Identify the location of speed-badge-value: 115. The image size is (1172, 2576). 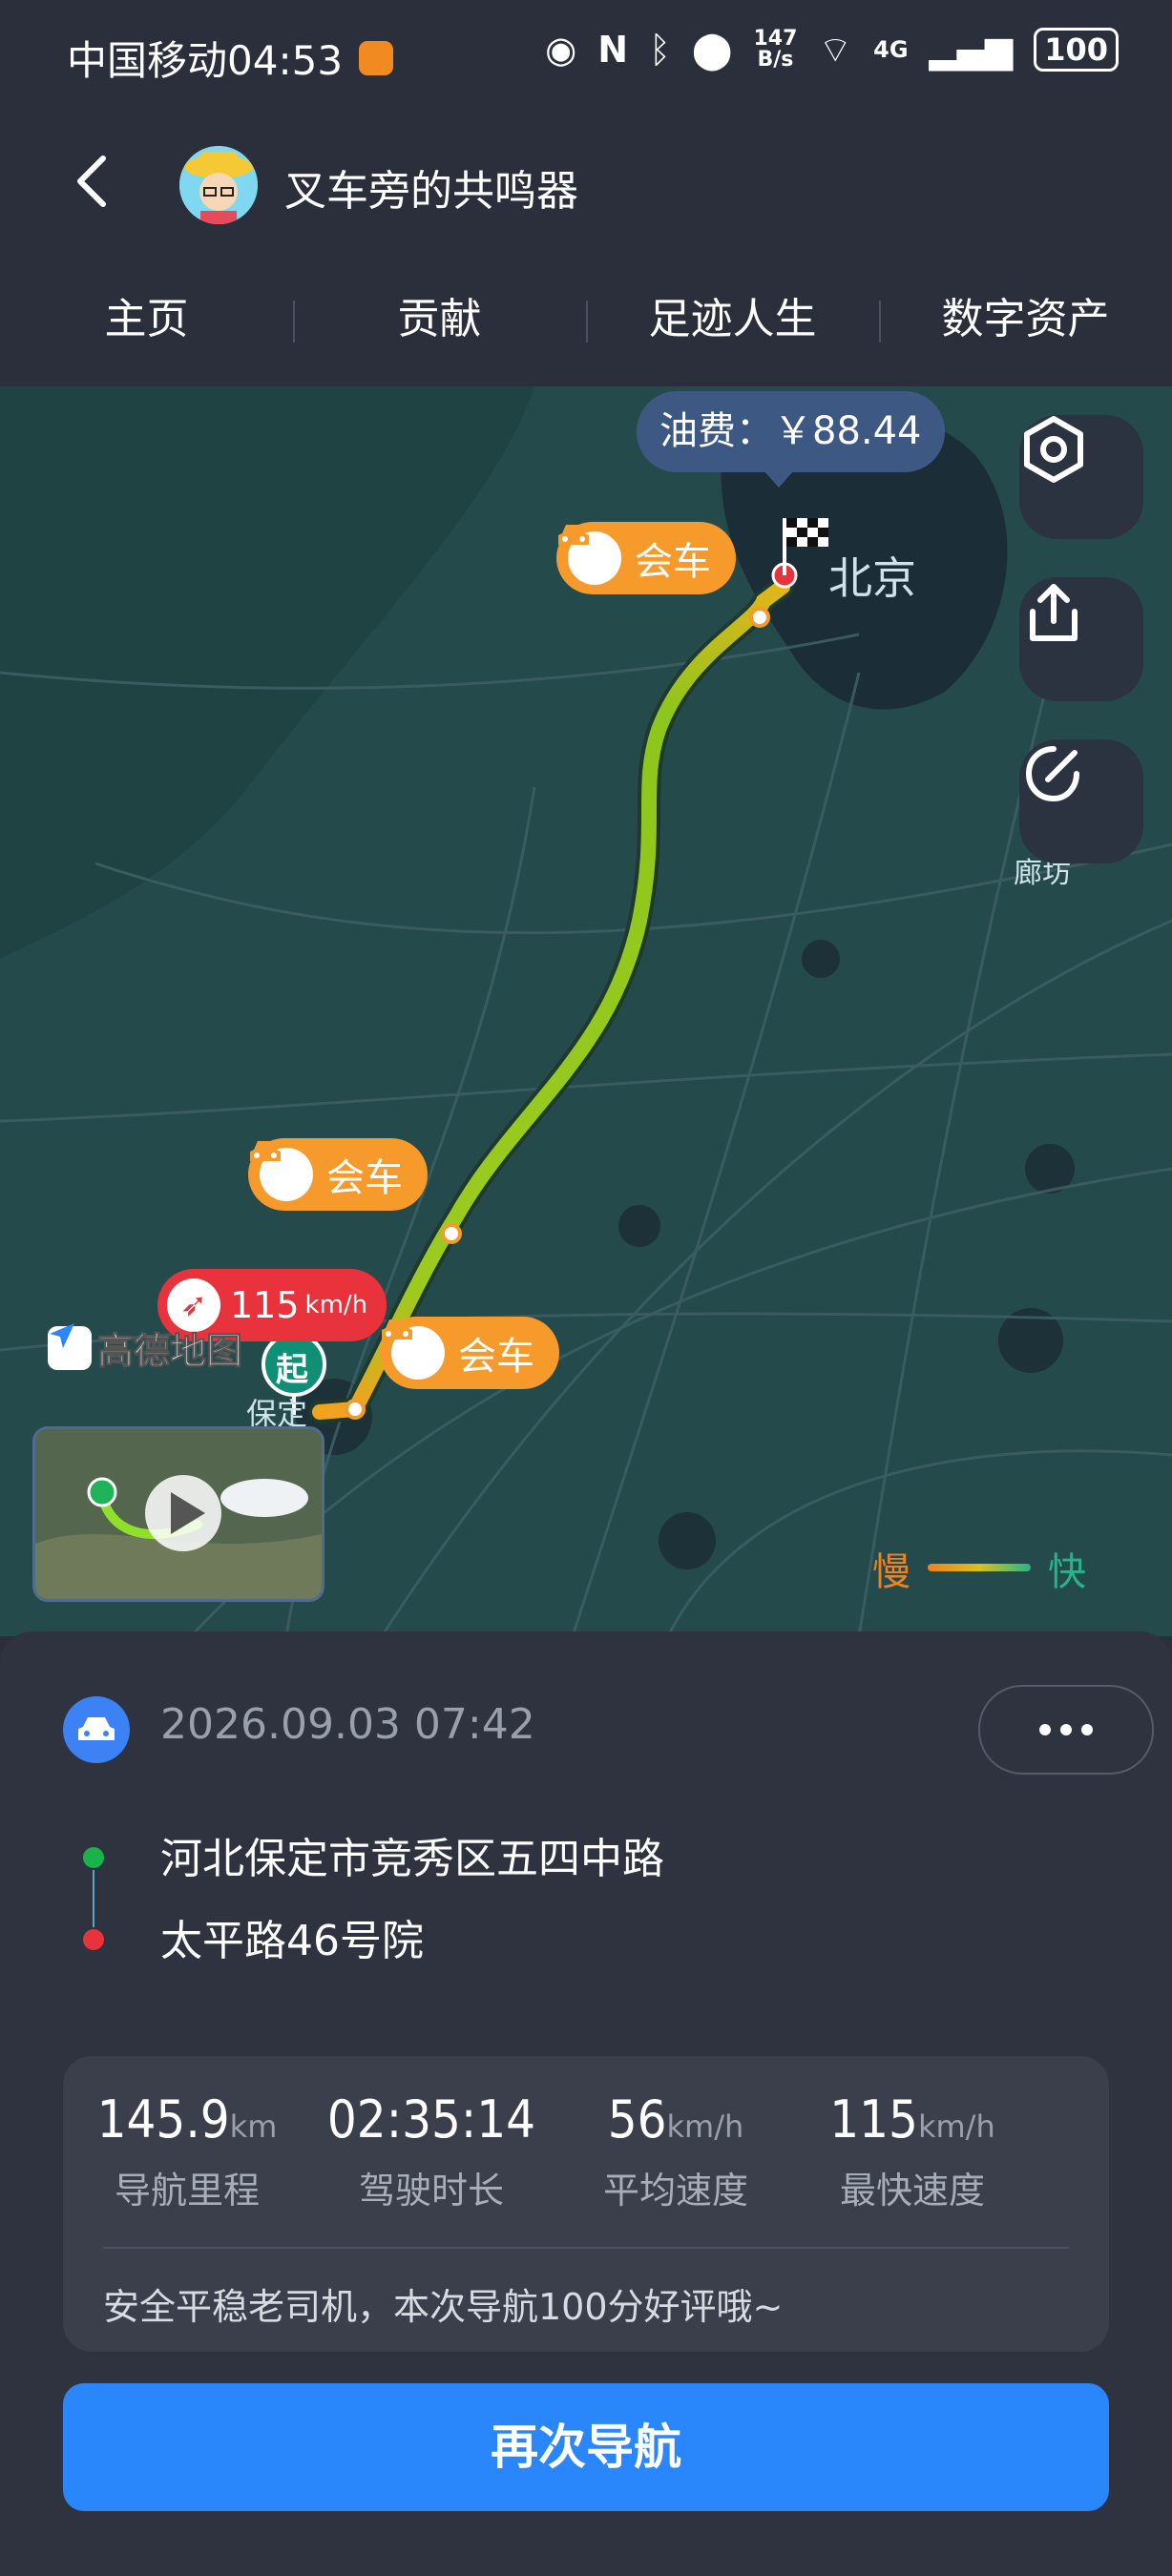
(265, 1305).